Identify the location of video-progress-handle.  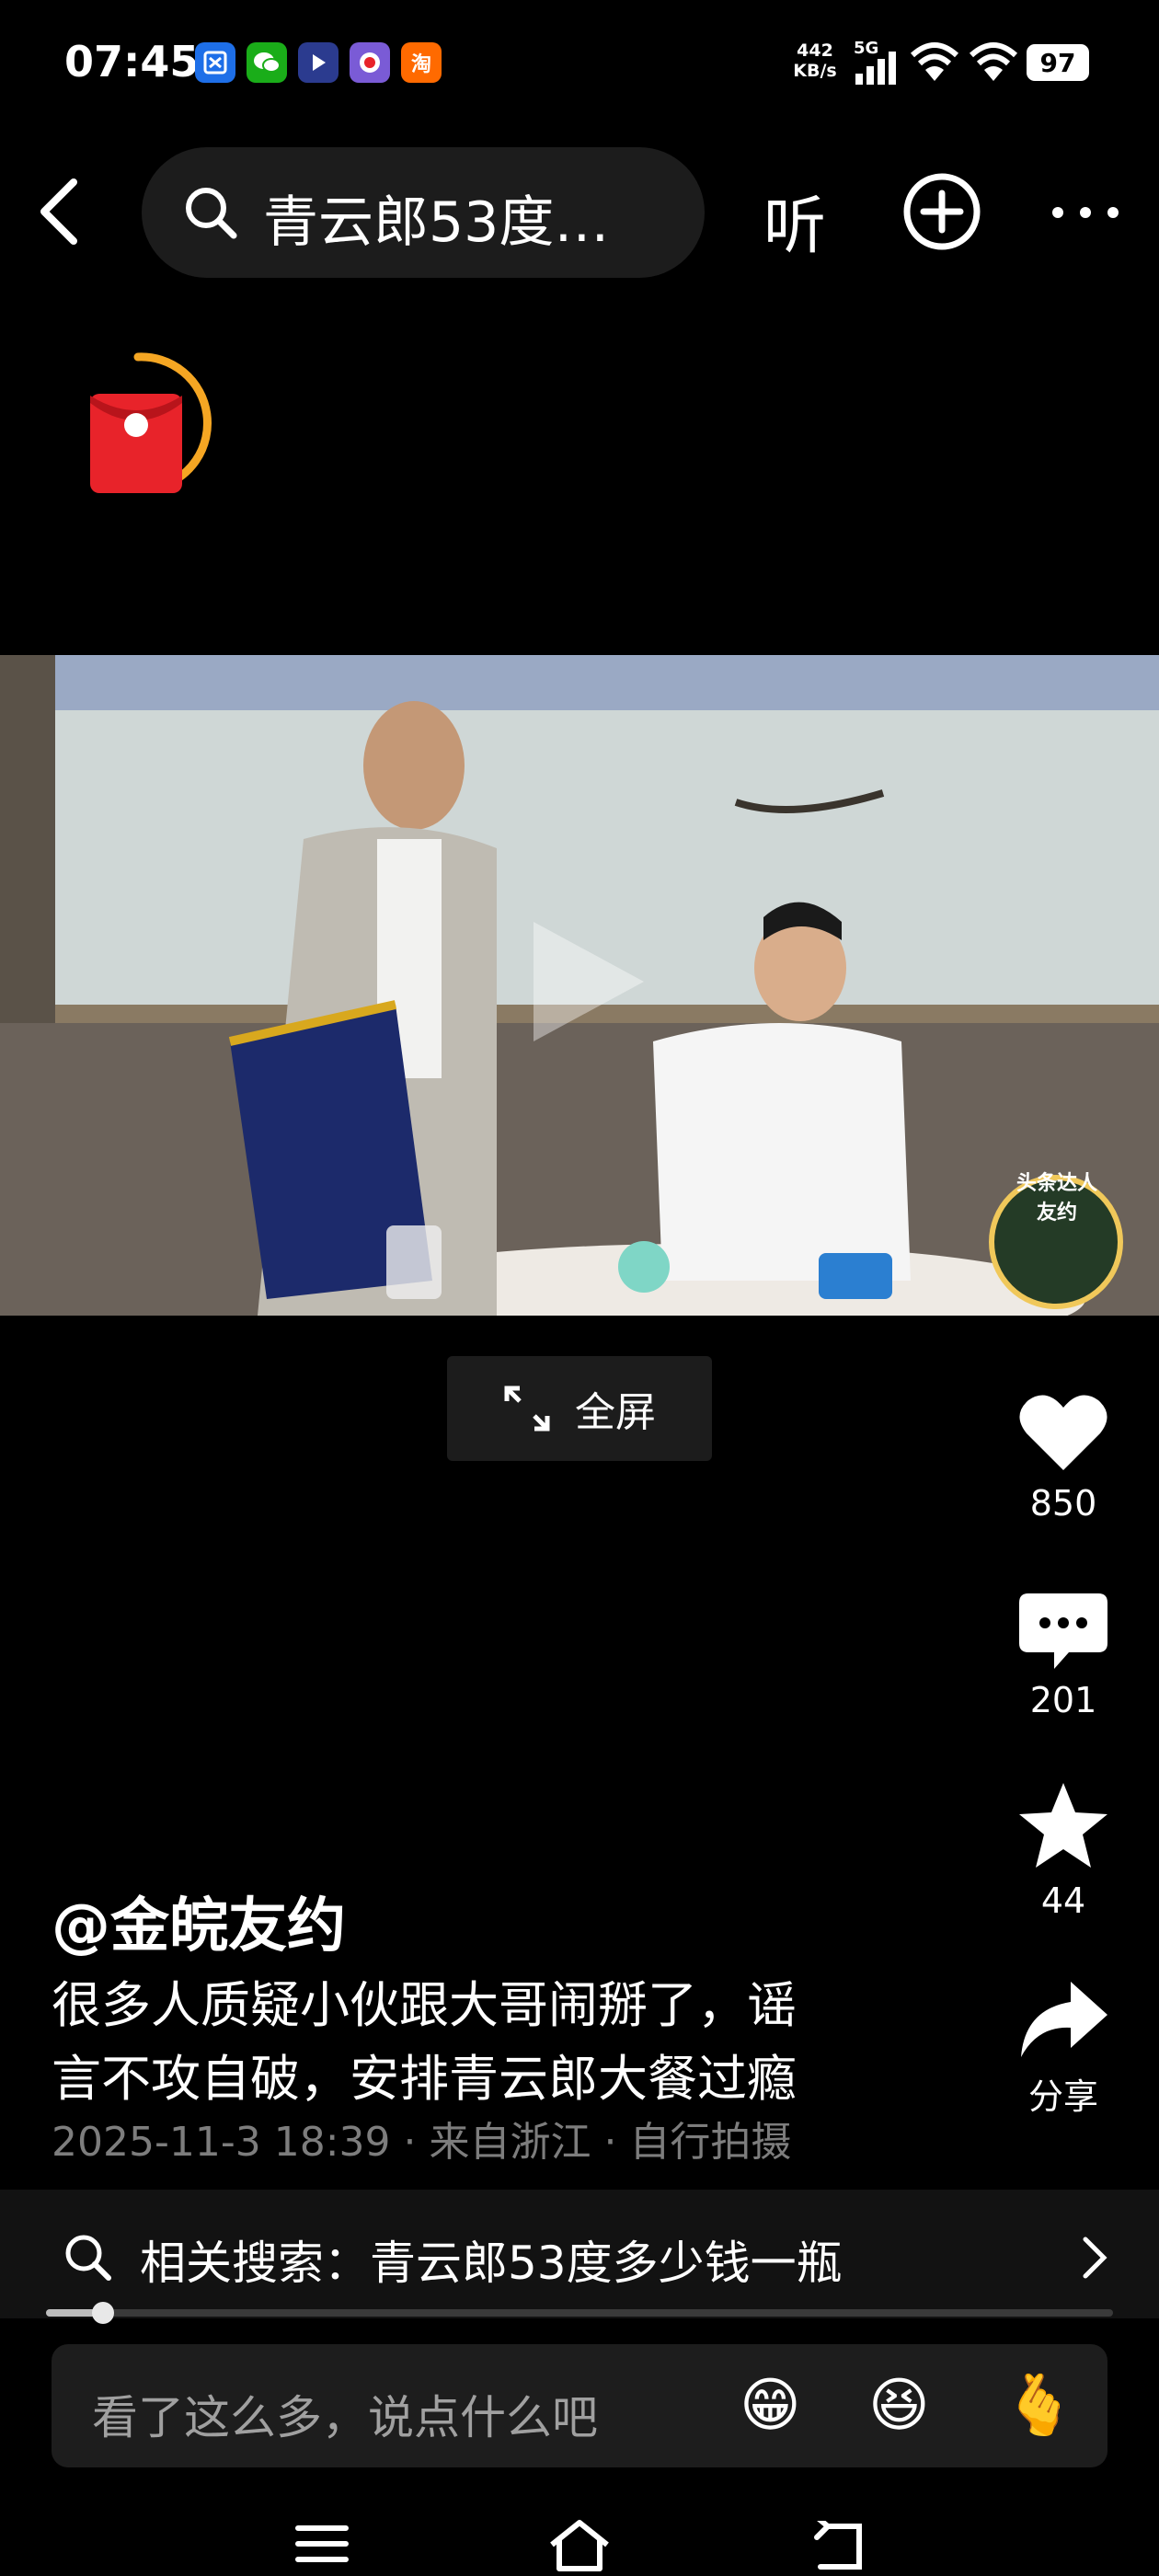
(103, 2313).